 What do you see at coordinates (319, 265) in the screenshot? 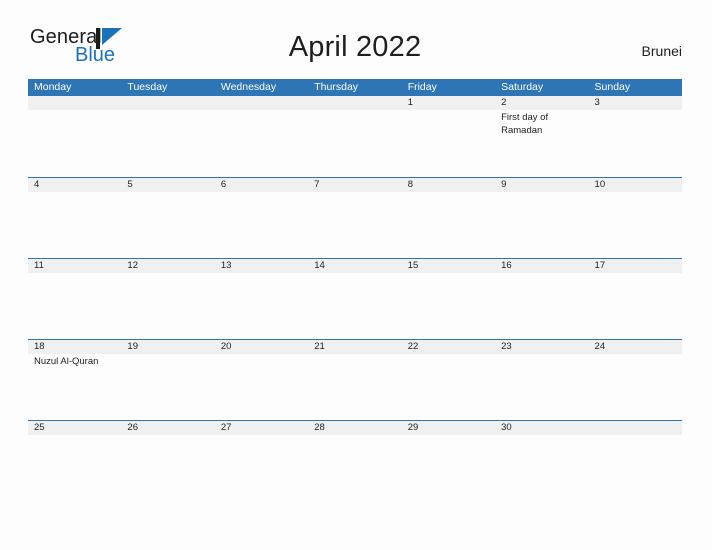
I see `day-number: 14` at bounding box center [319, 265].